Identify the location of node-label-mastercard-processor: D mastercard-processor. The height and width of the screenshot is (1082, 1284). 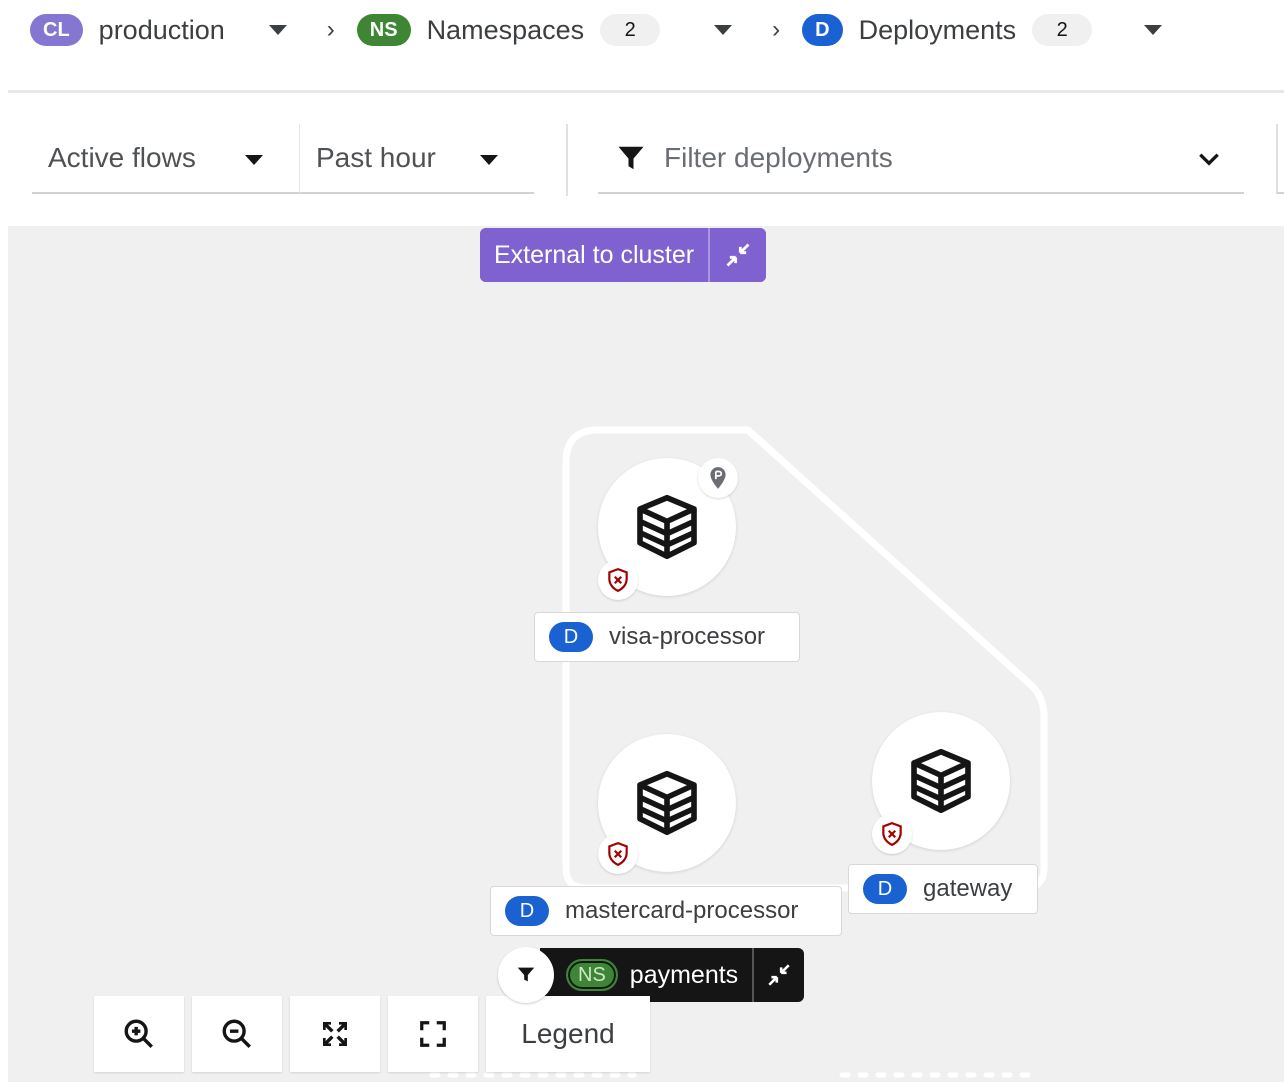
(666, 911).